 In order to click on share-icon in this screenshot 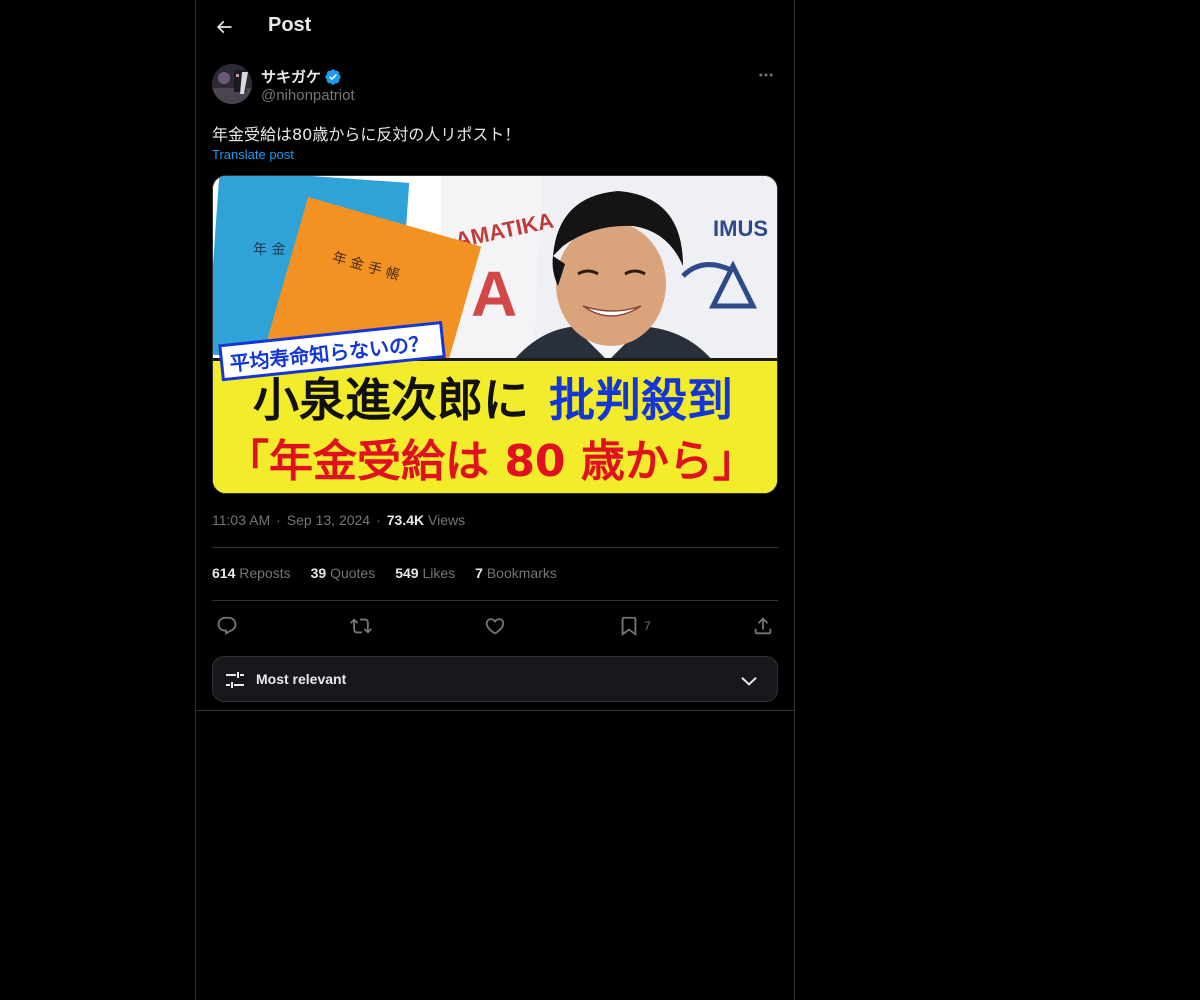, I will do `click(763, 626)`.